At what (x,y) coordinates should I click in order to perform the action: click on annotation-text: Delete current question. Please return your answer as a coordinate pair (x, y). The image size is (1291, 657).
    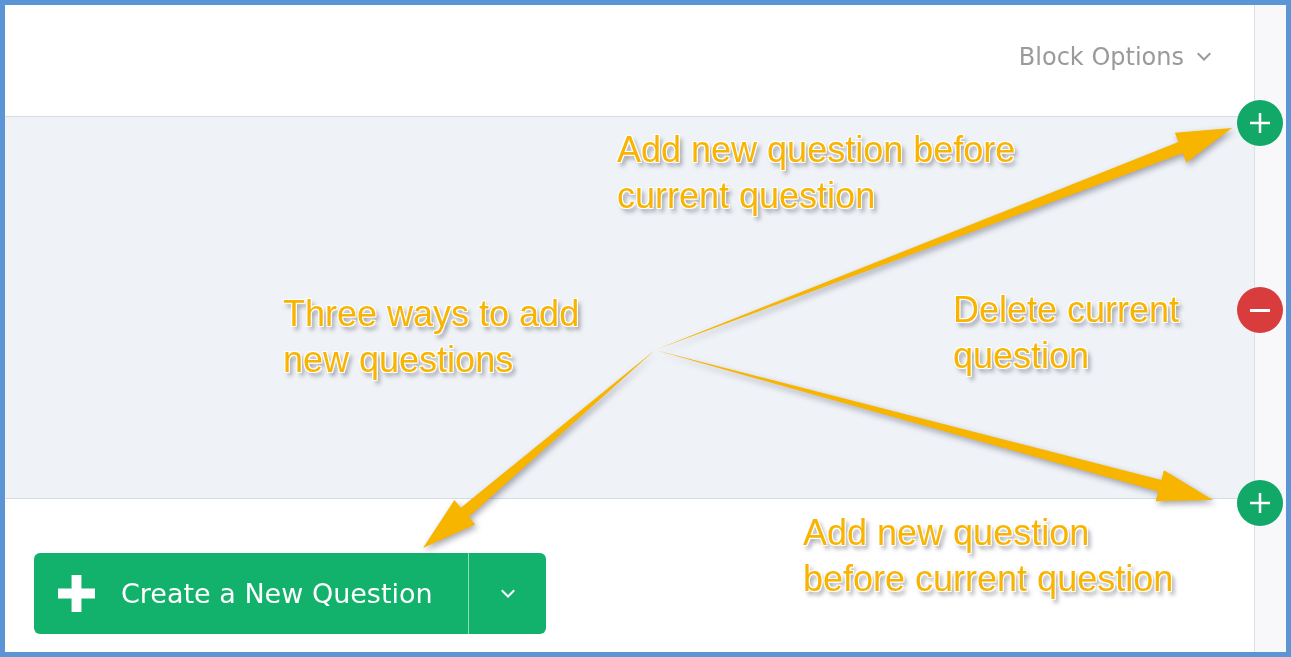
    Looking at the image, I should click on (1067, 333).